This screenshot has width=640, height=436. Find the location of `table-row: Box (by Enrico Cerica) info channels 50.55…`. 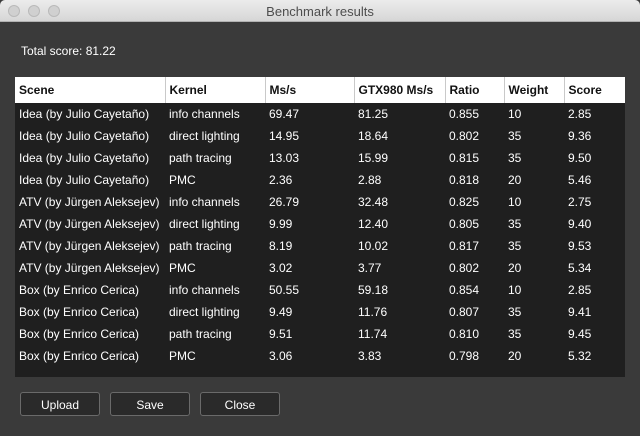

table-row: Box (by Enrico Cerica) info channels 50.55… is located at coordinates (320, 290).